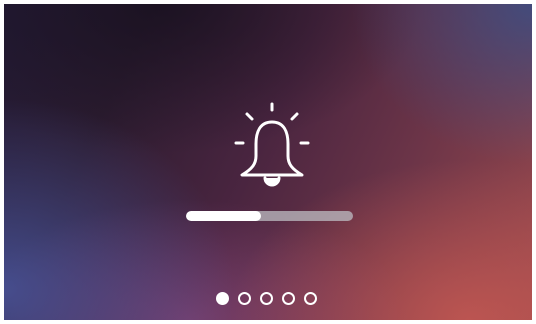 This screenshot has height=324, width=536. I want to click on bell-icon, so click(272, 144).